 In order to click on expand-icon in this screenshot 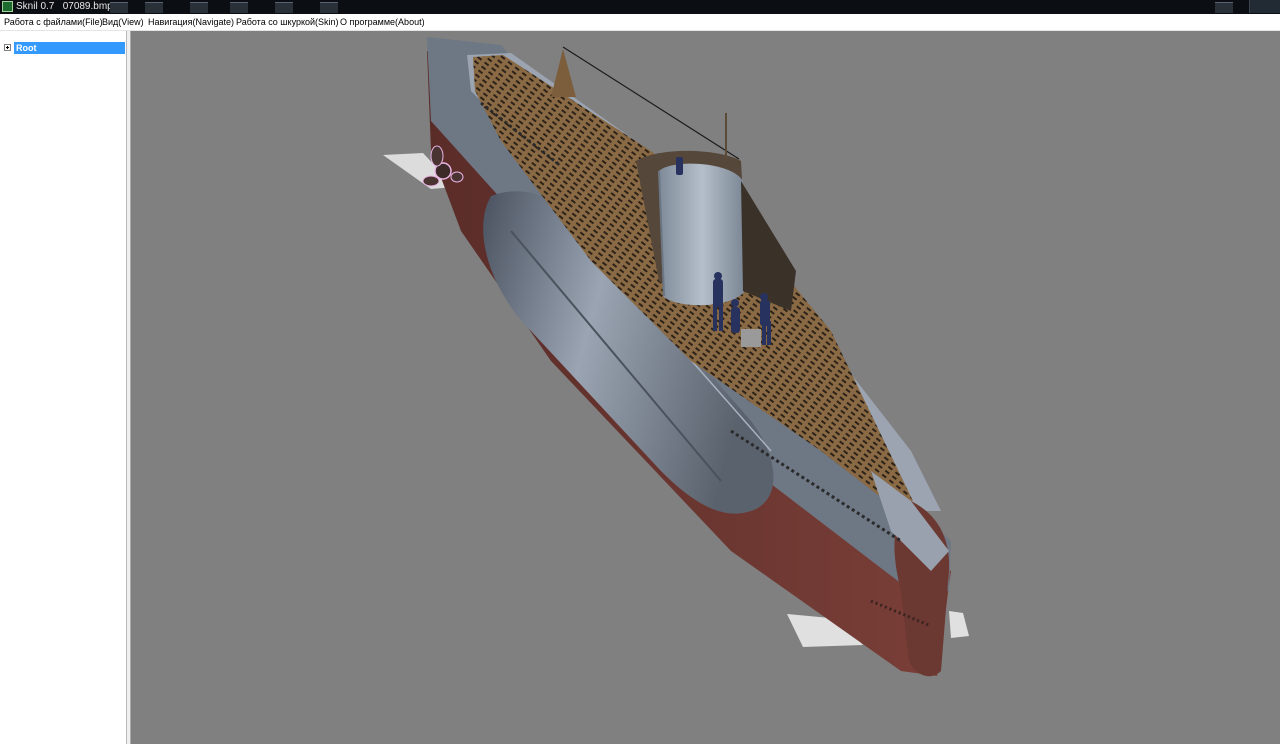, I will do `click(7, 47)`.